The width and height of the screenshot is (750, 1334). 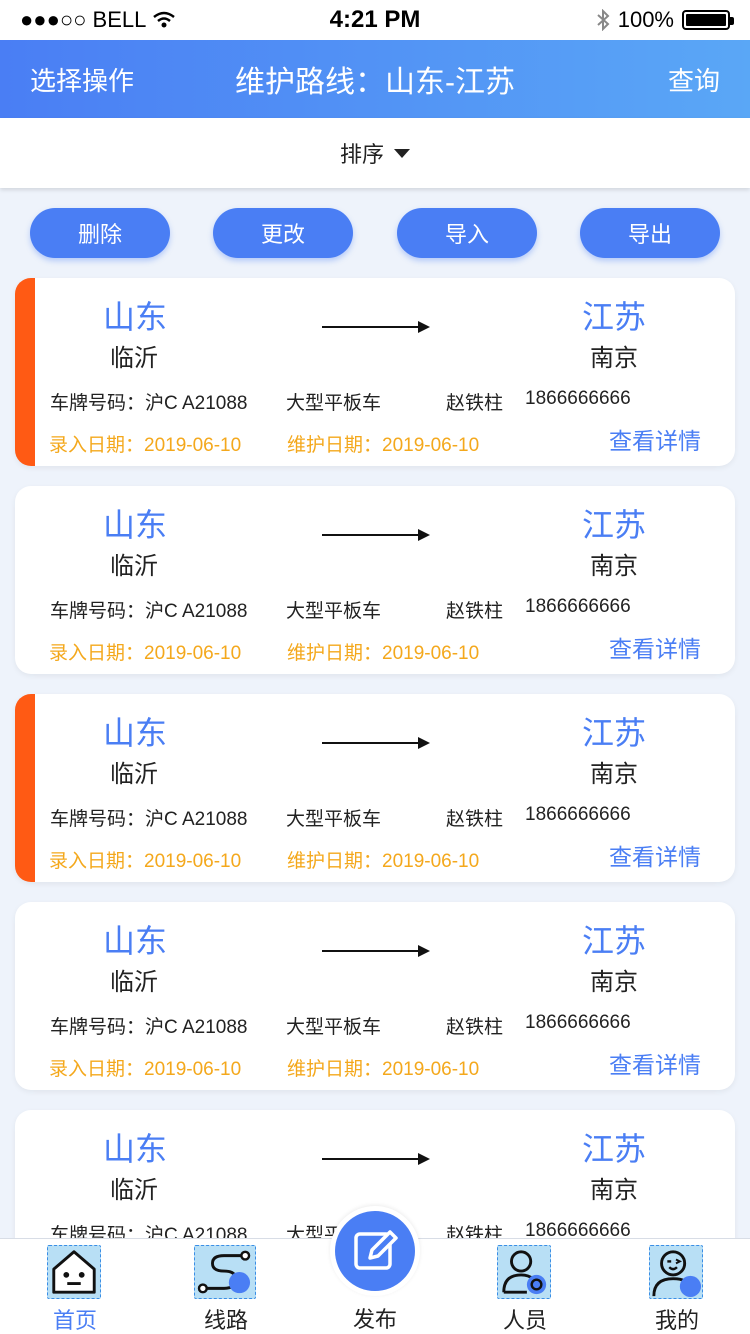 I want to click on tab-home: 首页, so click(x=75, y=1286).